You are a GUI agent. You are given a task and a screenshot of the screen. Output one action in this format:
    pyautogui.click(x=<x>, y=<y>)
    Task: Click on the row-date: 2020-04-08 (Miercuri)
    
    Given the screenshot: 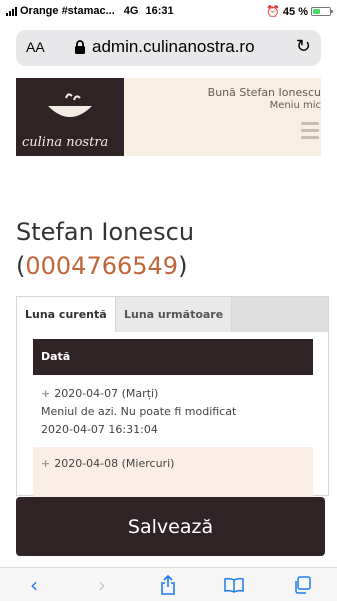 What is the action you would take?
    pyautogui.click(x=114, y=463)
    